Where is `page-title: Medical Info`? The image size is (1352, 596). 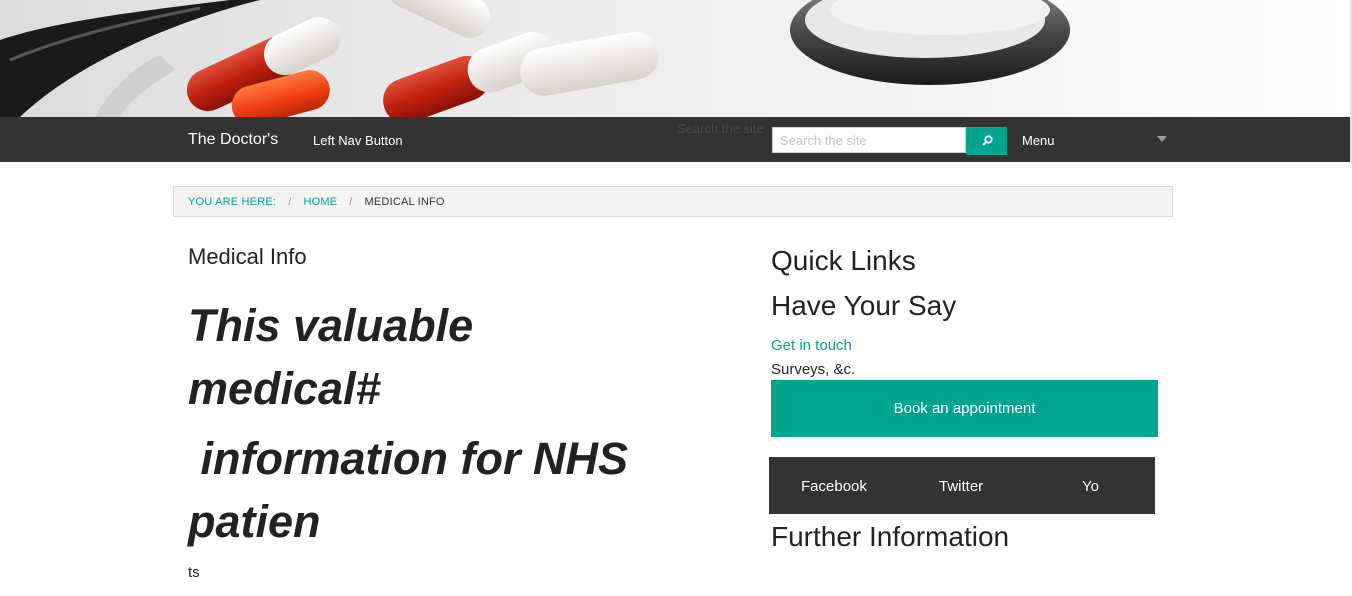
page-title: Medical Info is located at coordinates (247, 256).